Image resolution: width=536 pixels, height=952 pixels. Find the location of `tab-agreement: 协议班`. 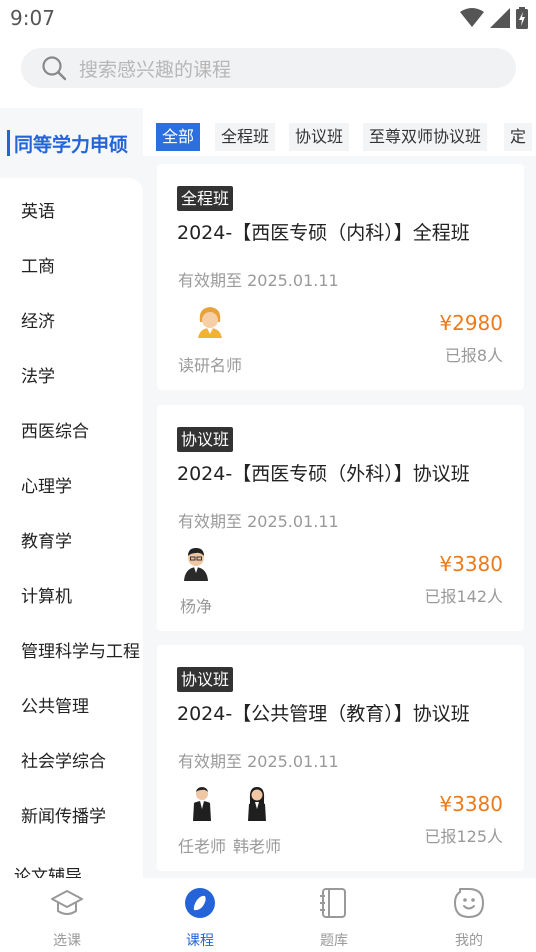

tab-agreement: 协议班 is located at coordinates (319, 137).